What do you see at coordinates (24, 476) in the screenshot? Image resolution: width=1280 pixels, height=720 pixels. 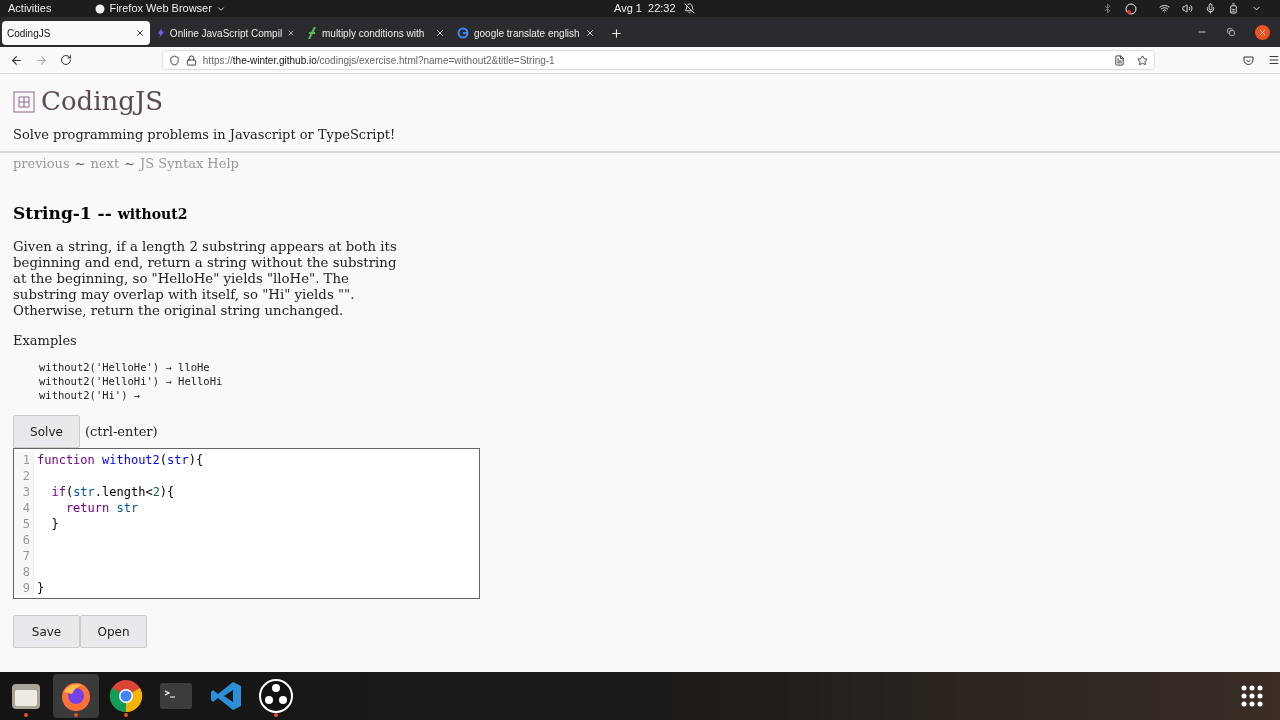 I see `line-number: 2` at bounding box center [24, 476].